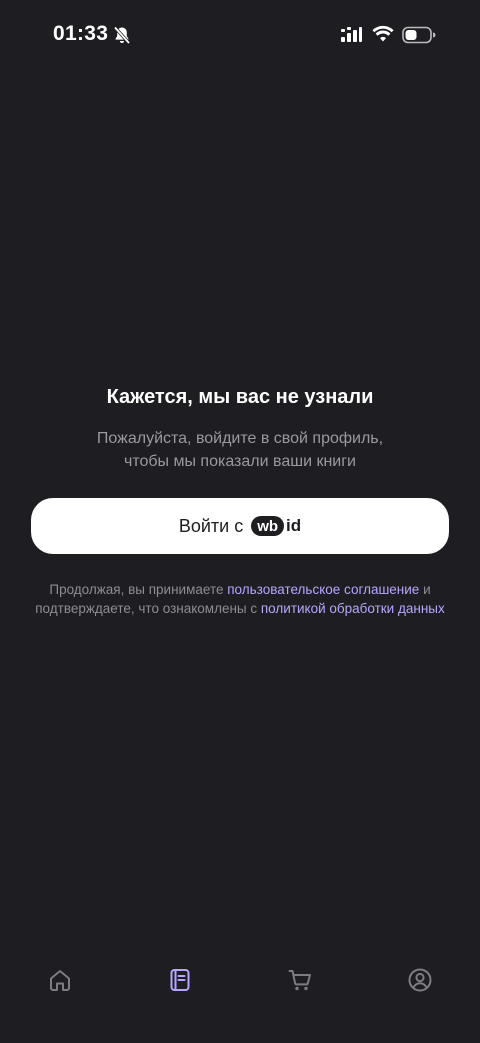 The width and height of the screenshot is (480, 1043). Describe the element at coordinates (268, 526) in the screenshot. I see `wbid-logo-wb: wb` at that location.